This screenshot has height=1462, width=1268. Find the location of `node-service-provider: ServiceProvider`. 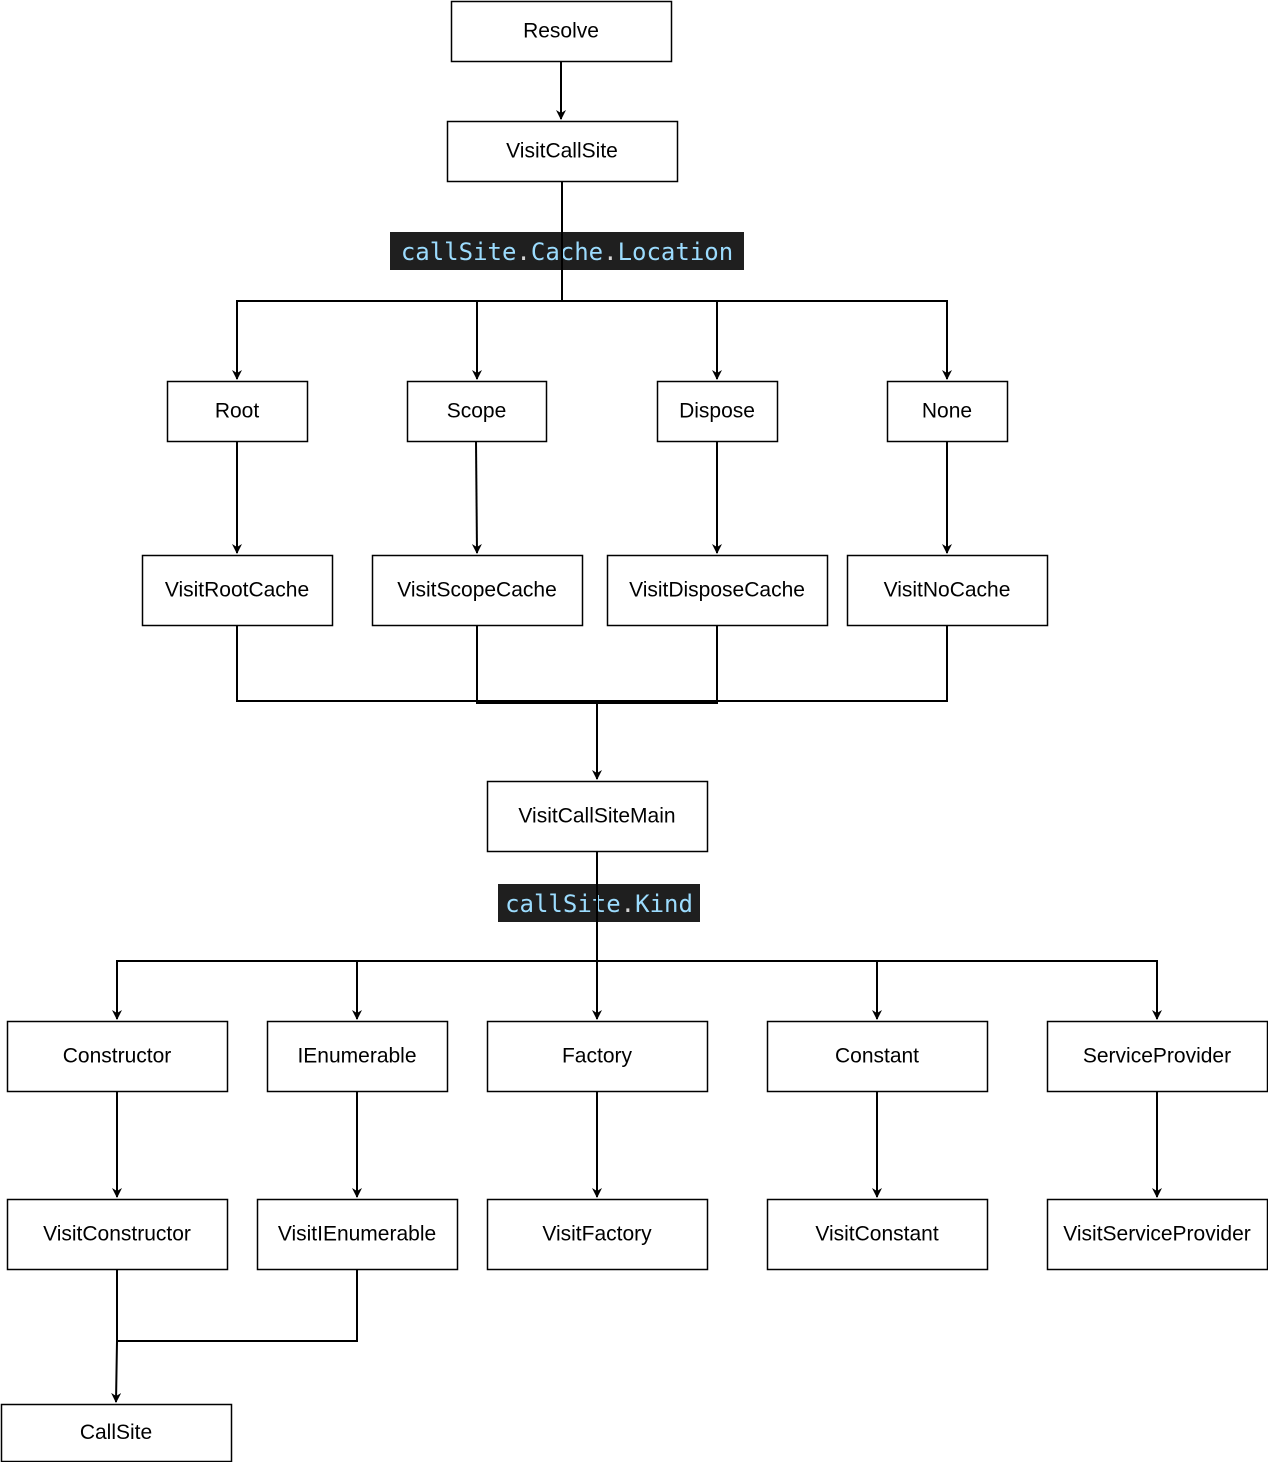

node-service-provider: ServiceProvider is located at coordinates (1157, 1056).